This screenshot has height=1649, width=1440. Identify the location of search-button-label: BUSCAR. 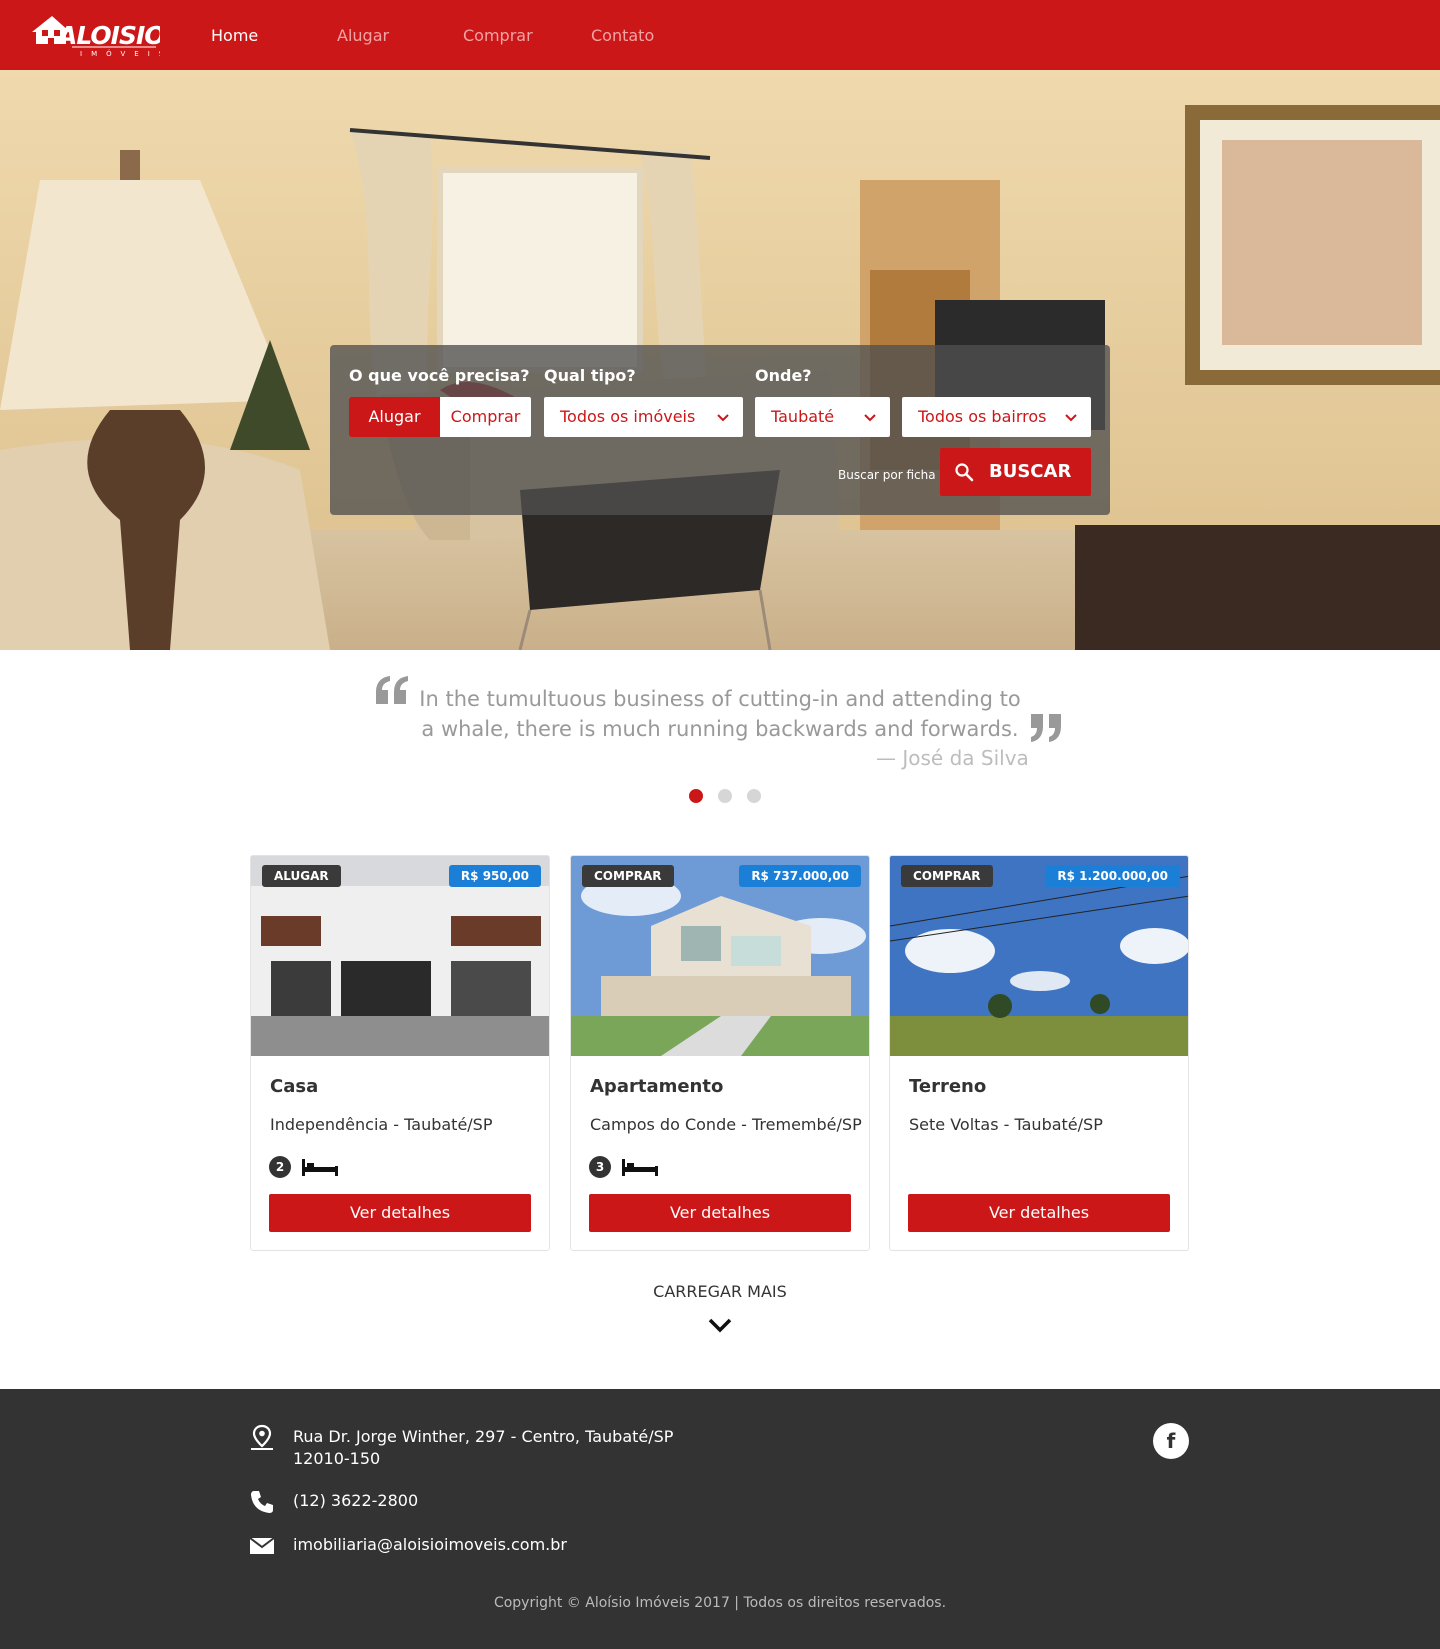
(1030, 471).